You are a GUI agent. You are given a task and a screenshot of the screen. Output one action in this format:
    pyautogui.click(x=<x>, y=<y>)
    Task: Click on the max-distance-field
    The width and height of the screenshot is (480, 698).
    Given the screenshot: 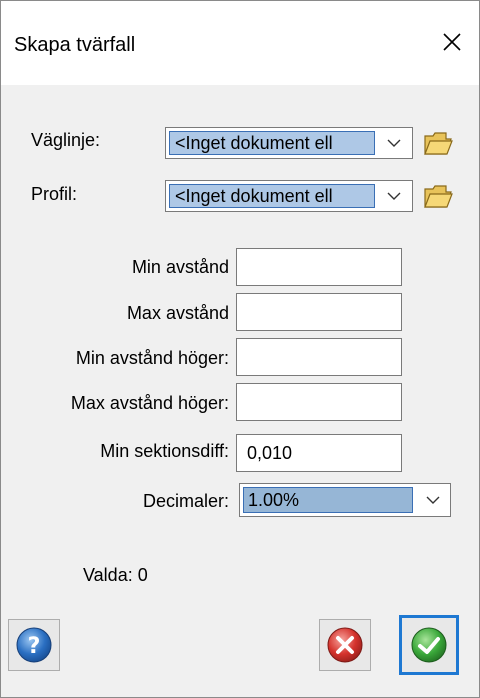 What is the action you would take?
    pyautogui.click(x=319, y=312)
    